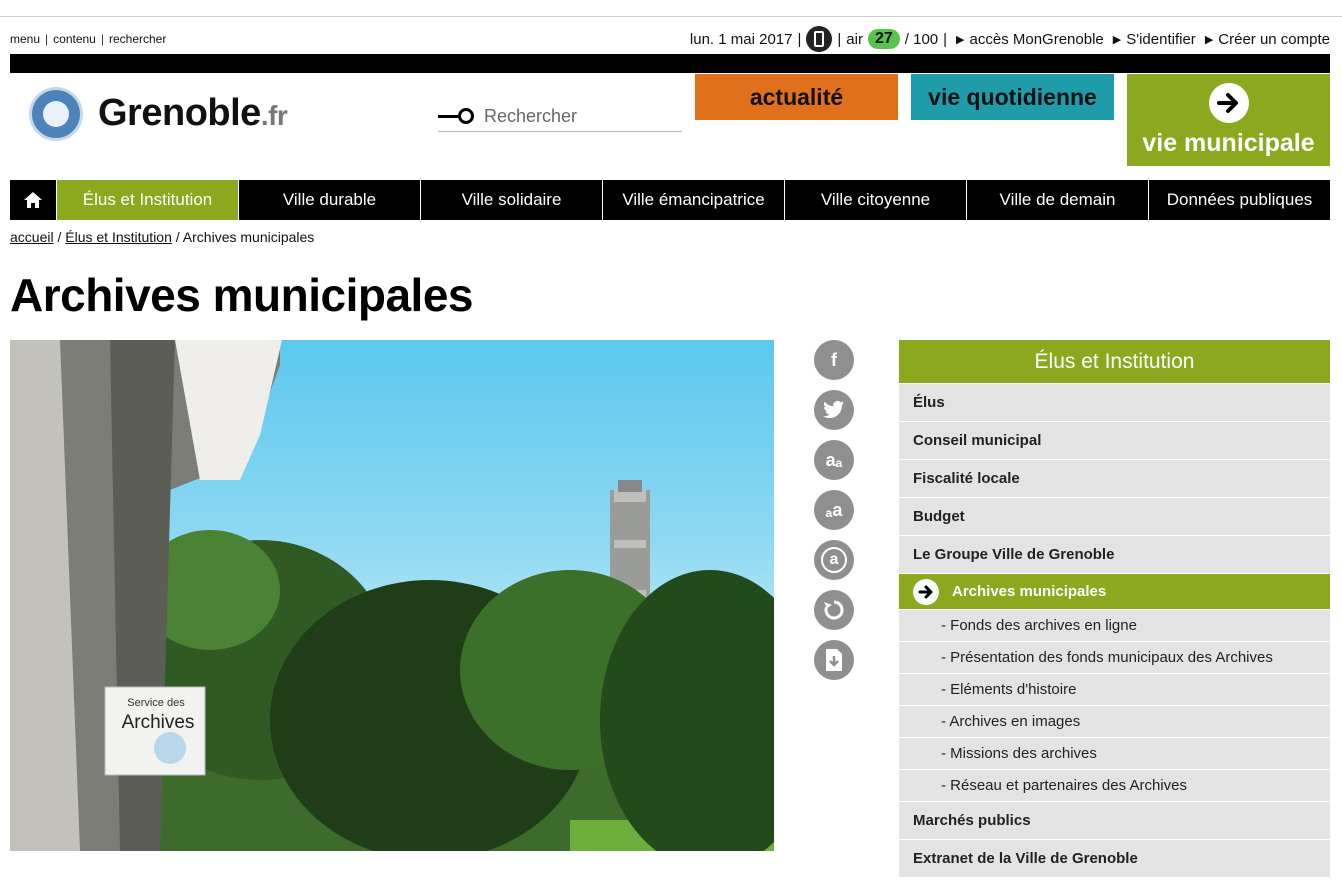  What do you see at coordinates (1114, 753) in the screenshot?
I see `sidenav-subitem-missions: - Missions des archives` at bounding box center [1114, 753].